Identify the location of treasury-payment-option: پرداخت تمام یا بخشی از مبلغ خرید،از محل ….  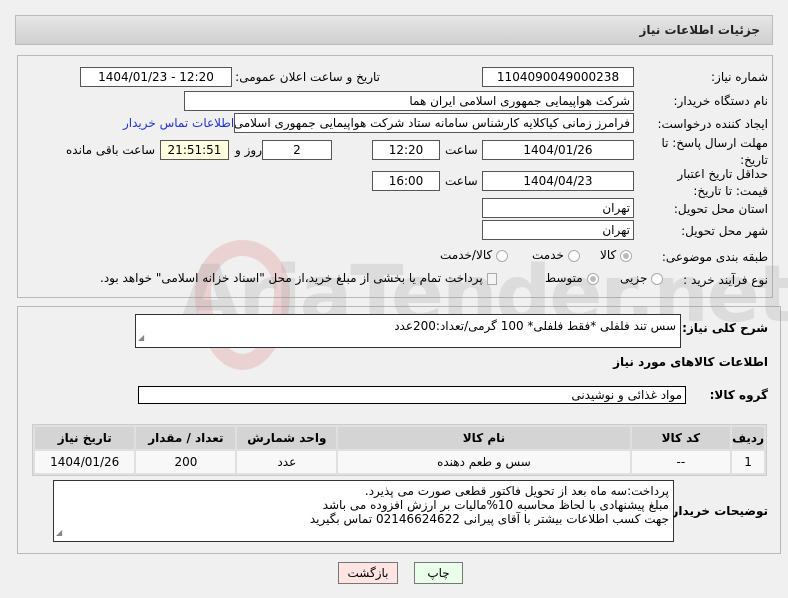
(298, 278).